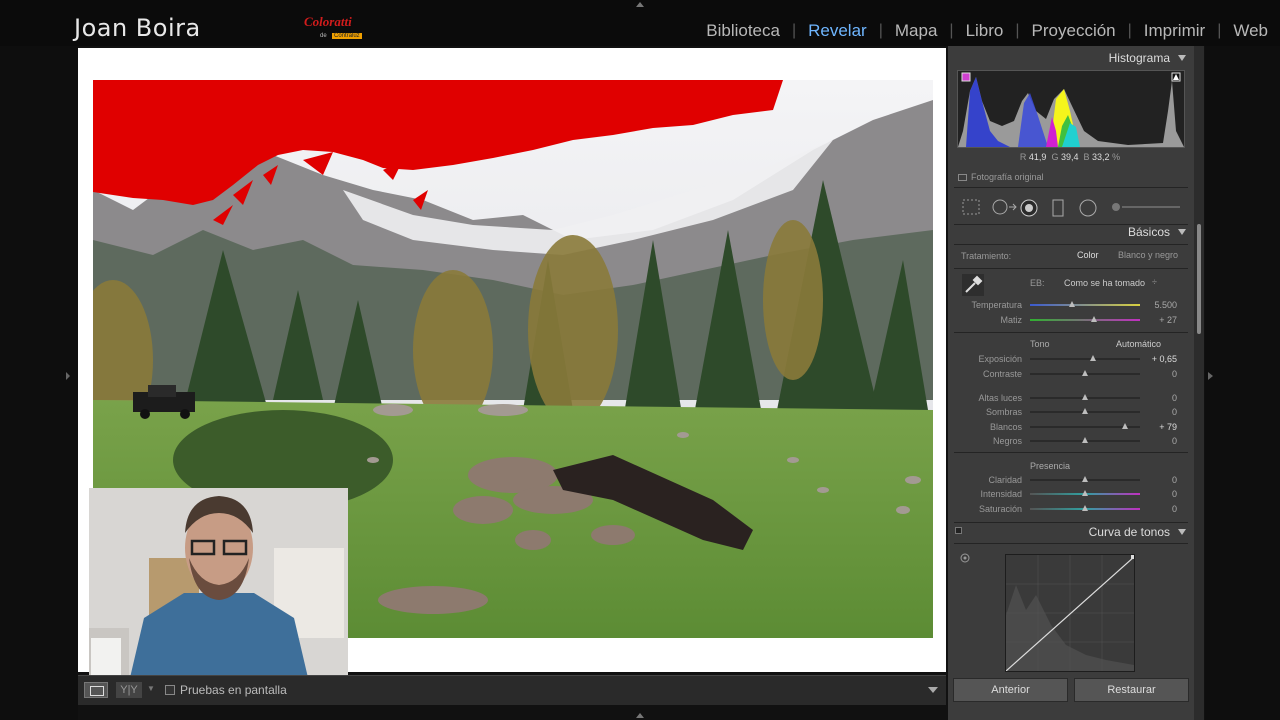 The image size is (1280, 720). I want to click on blacks-slider, so click(1085, 440).